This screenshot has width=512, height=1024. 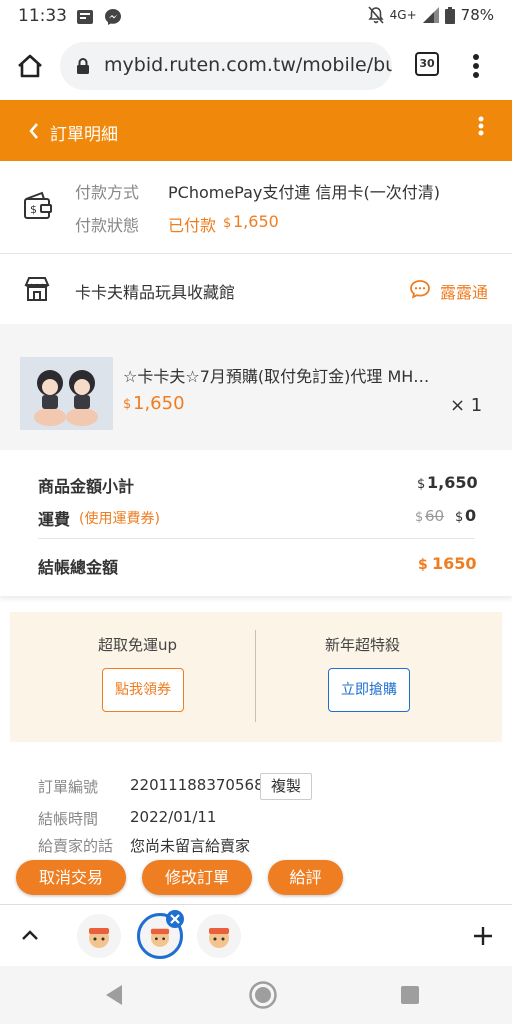 I want to click on wallet-icon: $, so click(x=38, y=205).